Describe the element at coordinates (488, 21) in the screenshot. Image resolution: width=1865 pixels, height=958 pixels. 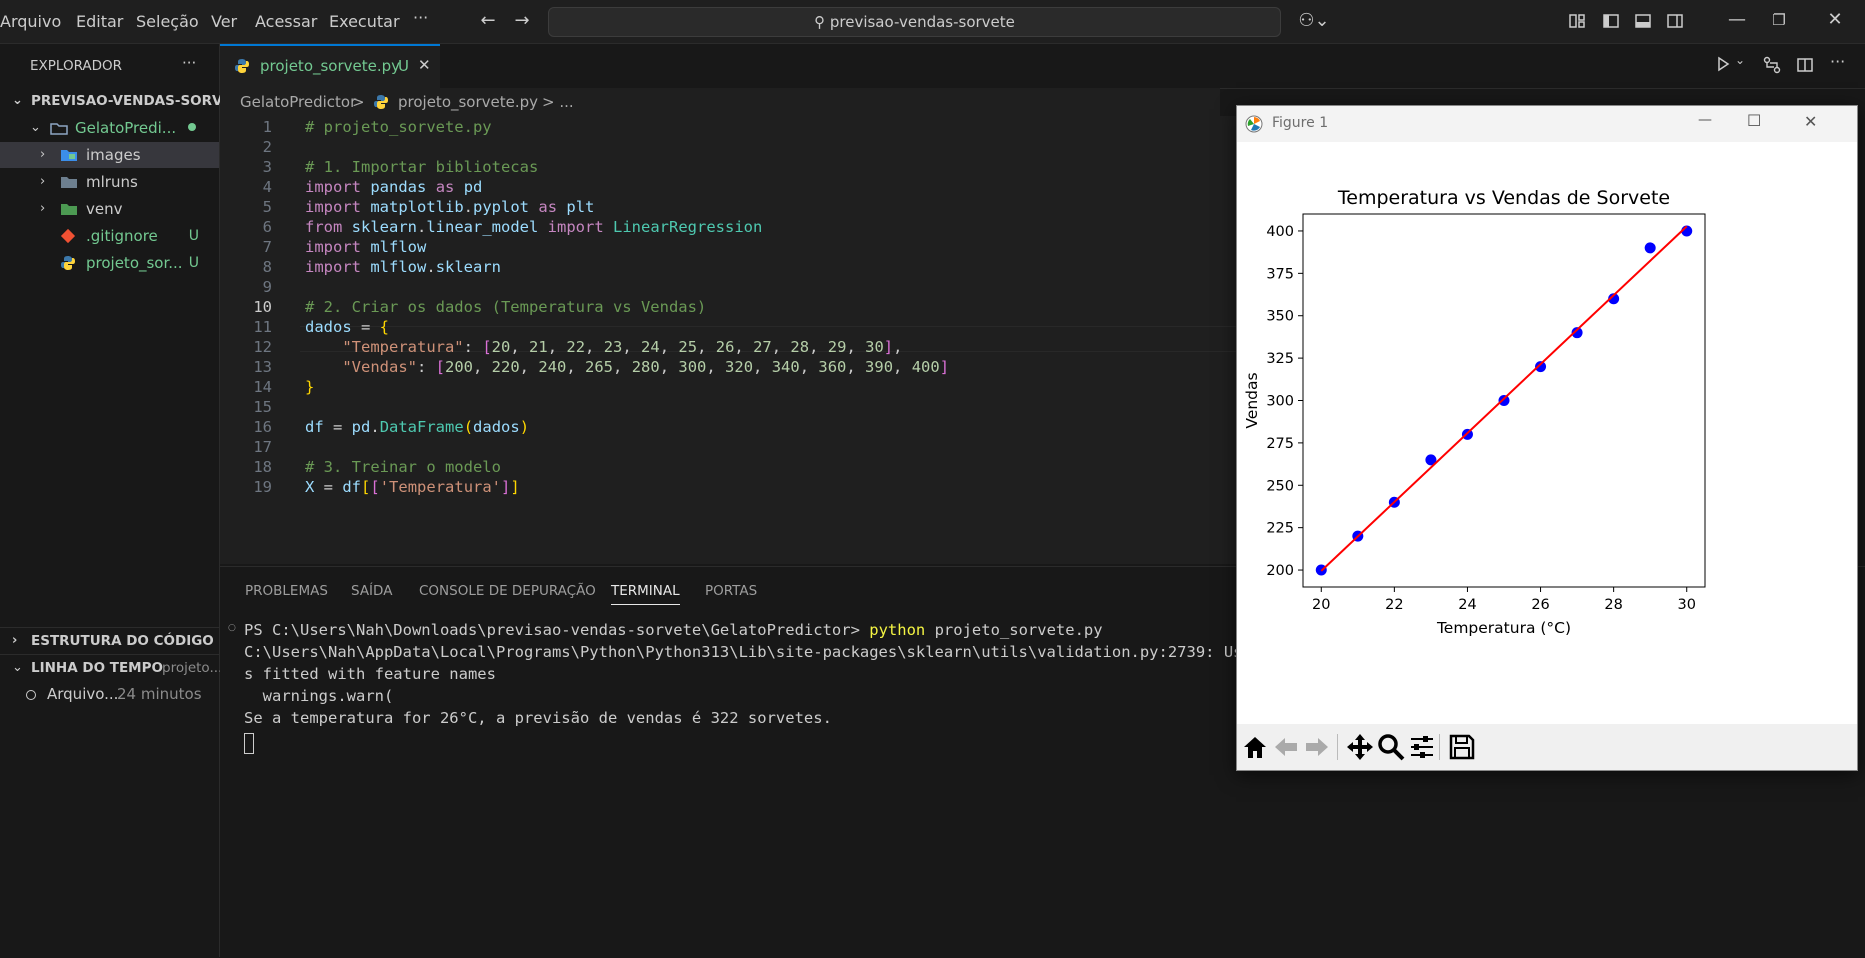
I see `back-arrow-icon: ←` at that location.